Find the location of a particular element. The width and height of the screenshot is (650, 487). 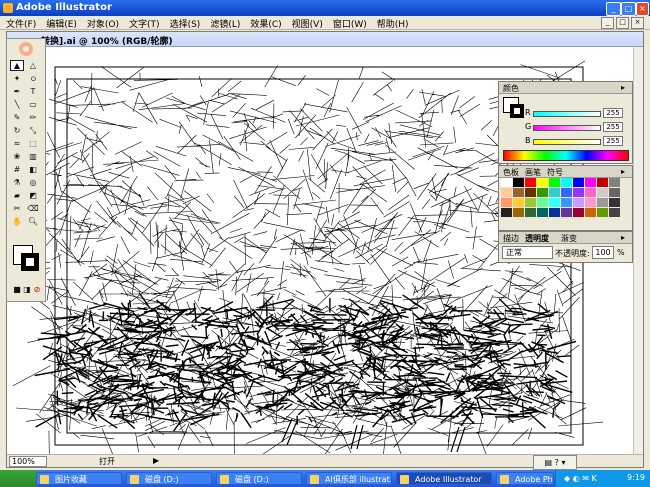

menu-type: 文字(T) is located at coordinates (144, 23).